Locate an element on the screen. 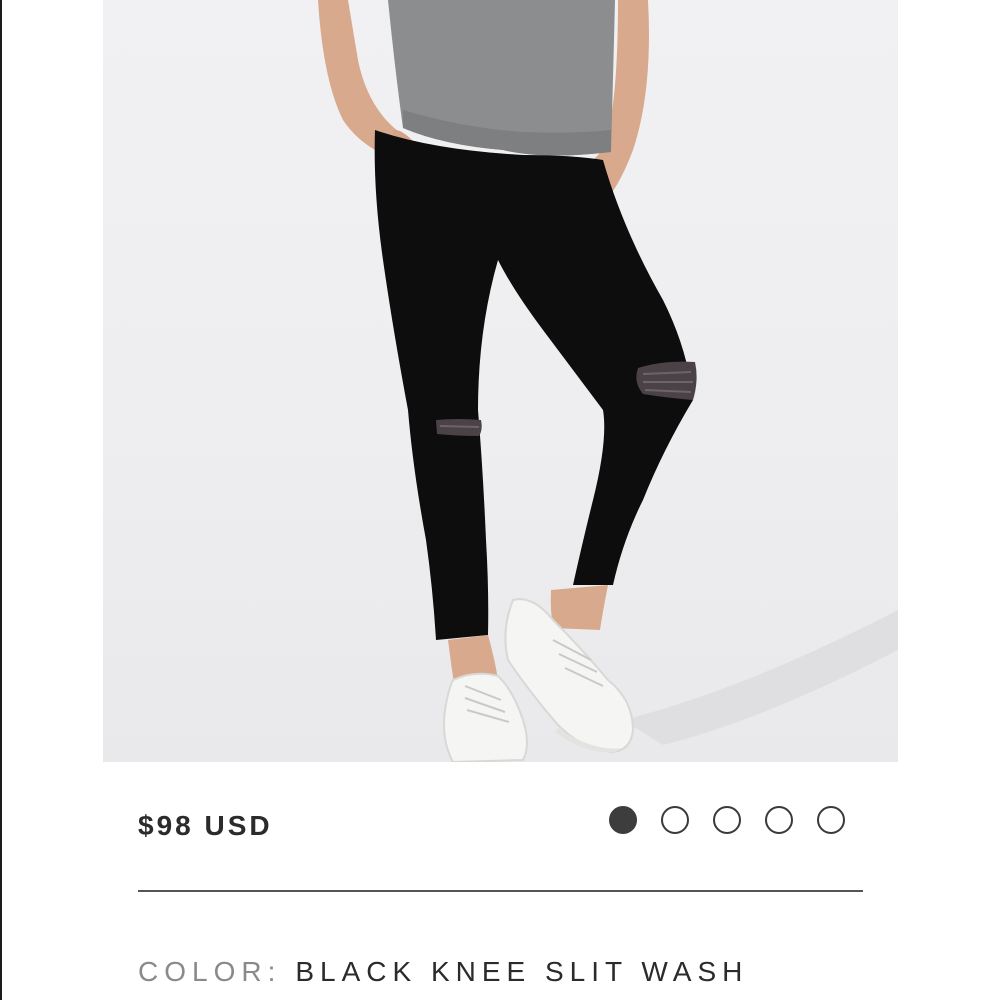 The image size is (1000, 1000). color-selection: COLOR: BLACK KNEE SLIT WASH is located at coordinates (443, 972).